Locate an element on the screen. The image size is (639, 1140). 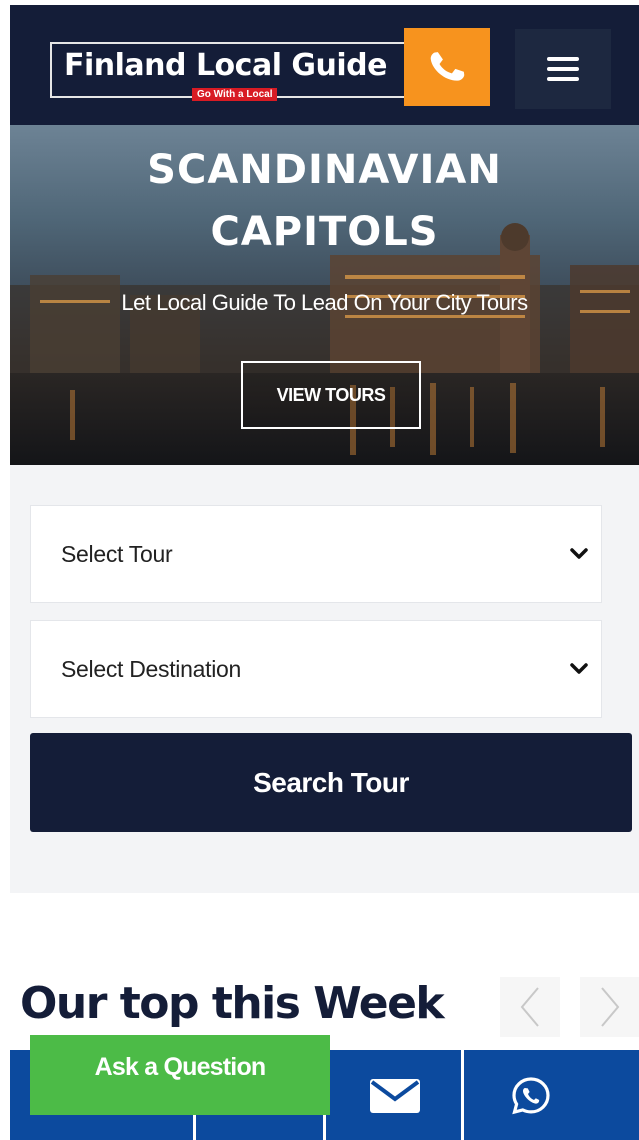
destination-select-value: Select Destination is located at coordinates (151, 668).